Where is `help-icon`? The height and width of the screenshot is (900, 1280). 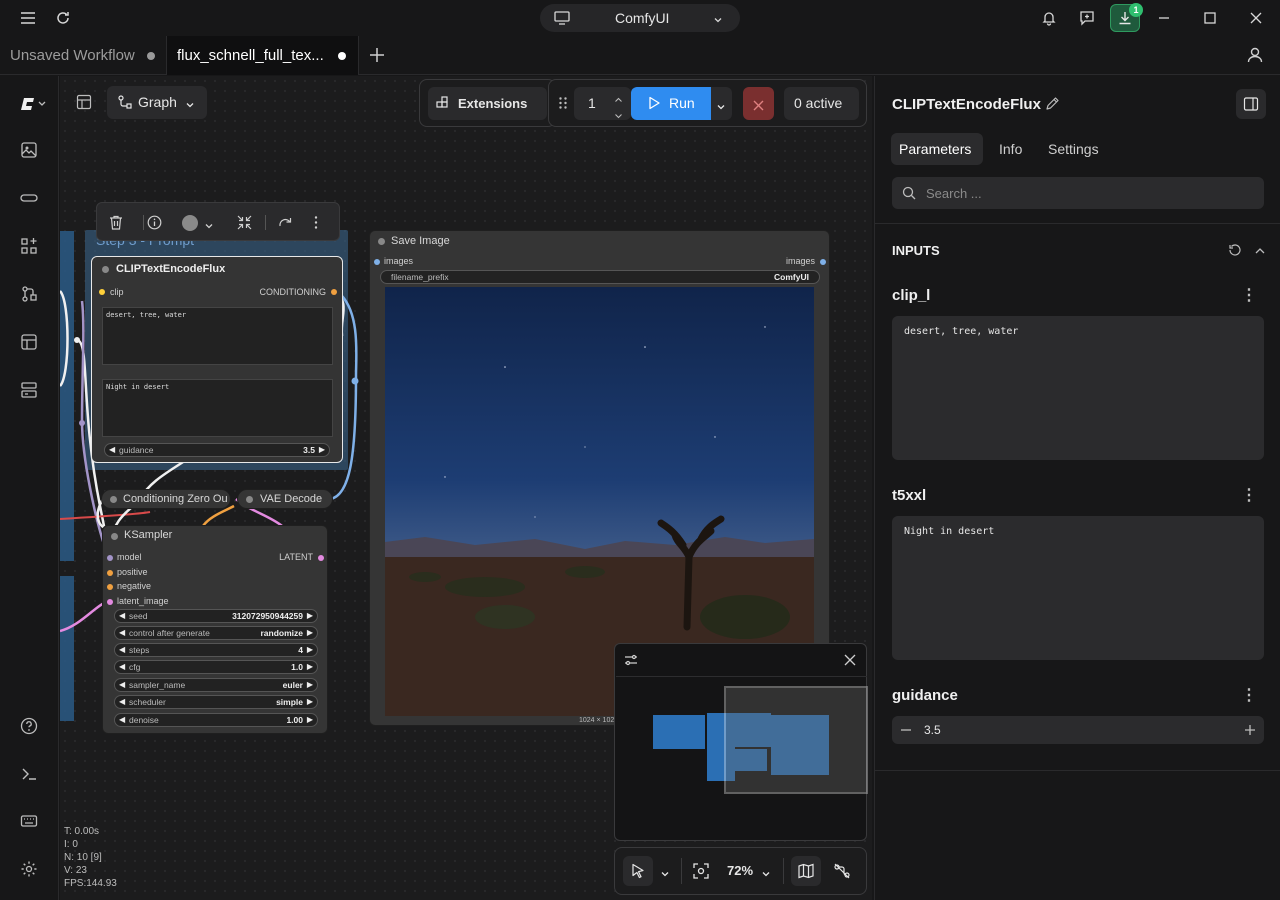 help-icon is located at coordinates (29, 726).